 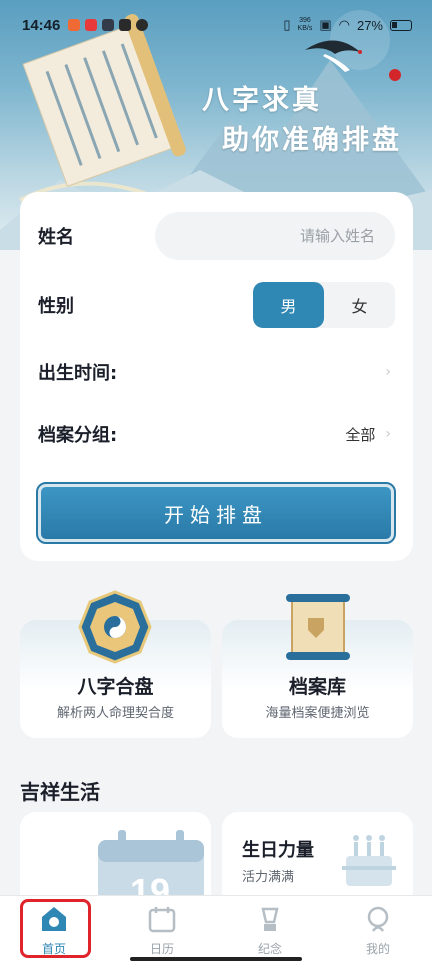 What do you see at coordinates (78, 435) in the screenshot?
I see `group-label: 档案分组:` at bounding box center [78, 435].